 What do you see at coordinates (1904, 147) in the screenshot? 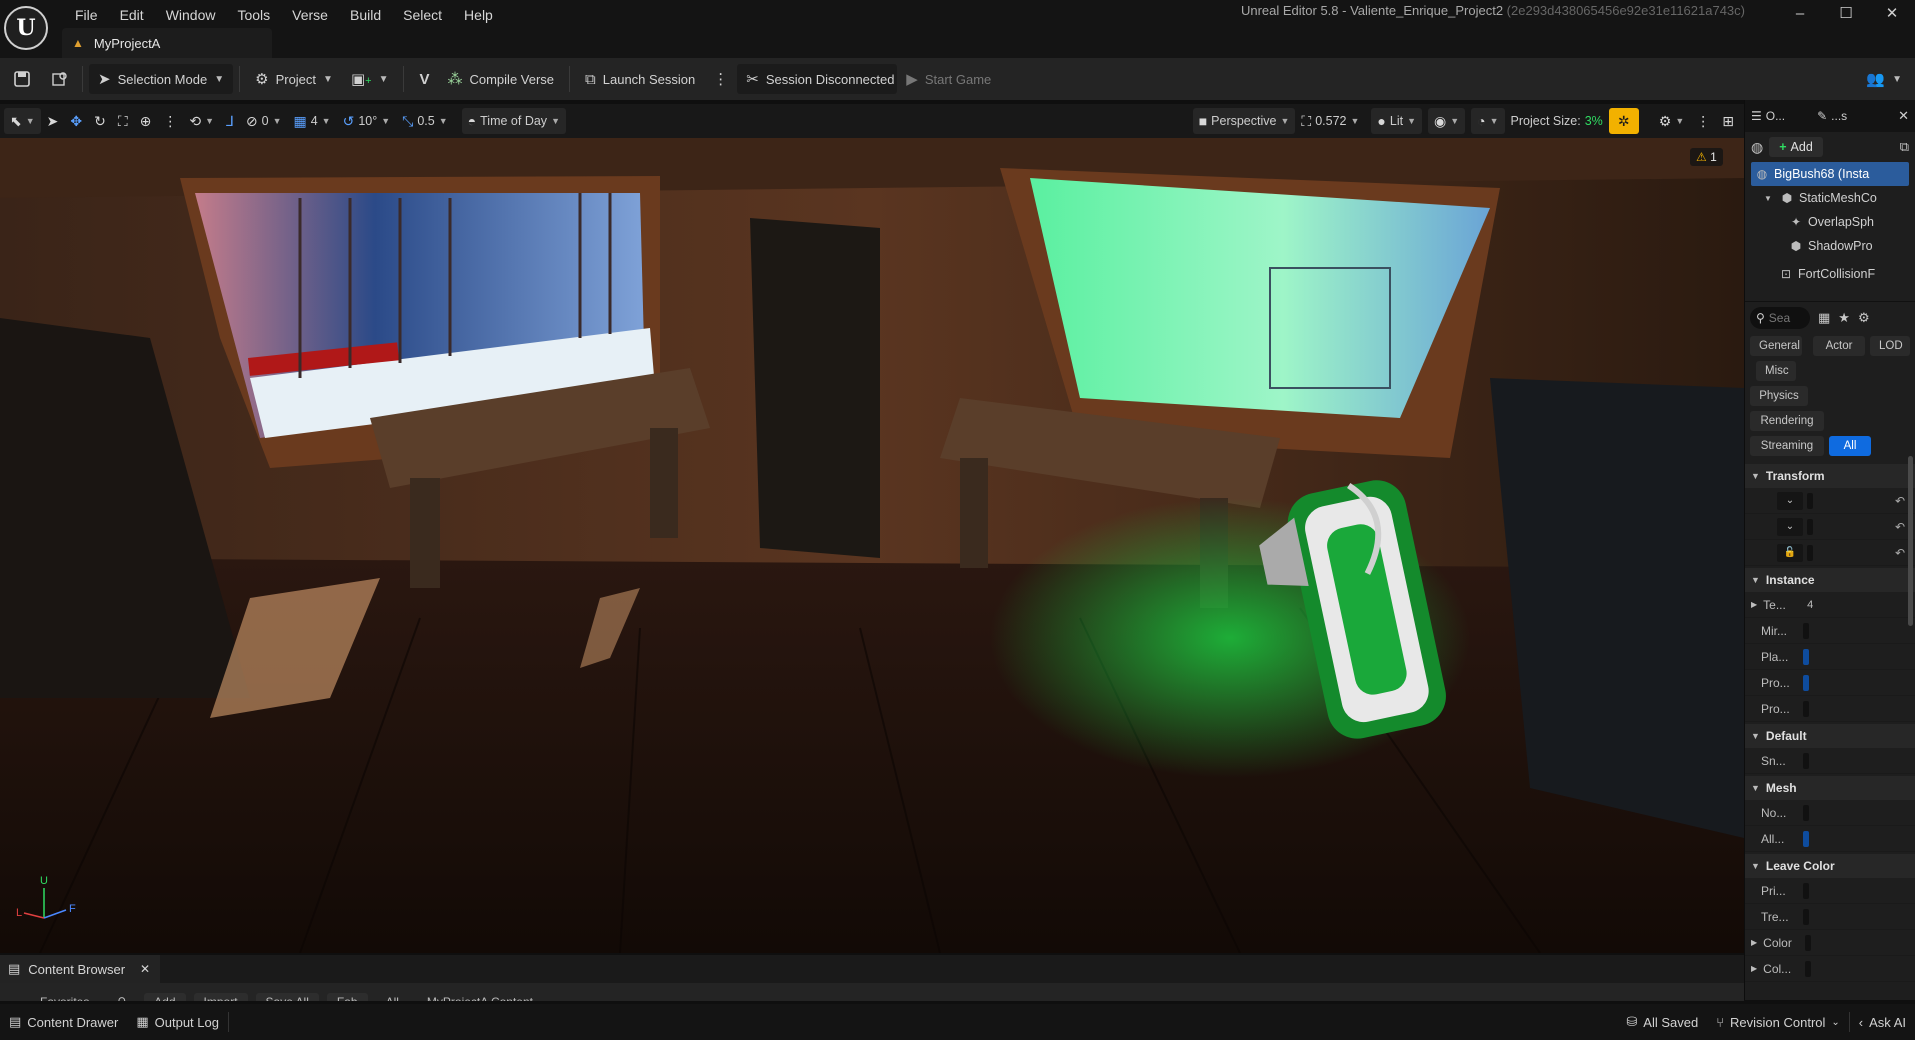
I see `blueprint-icon: ⧉` at bounding box center [1904, 147].